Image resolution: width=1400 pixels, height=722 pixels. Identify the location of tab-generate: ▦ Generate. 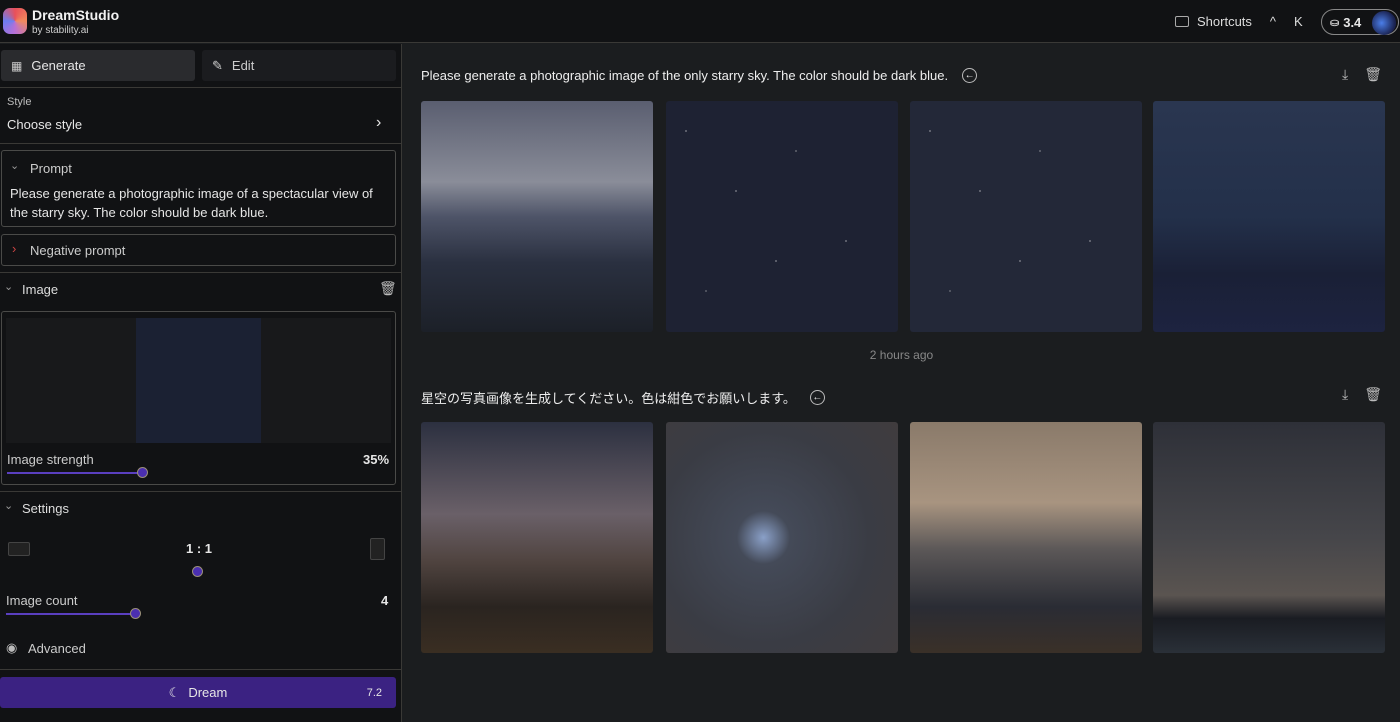
(98, 65).